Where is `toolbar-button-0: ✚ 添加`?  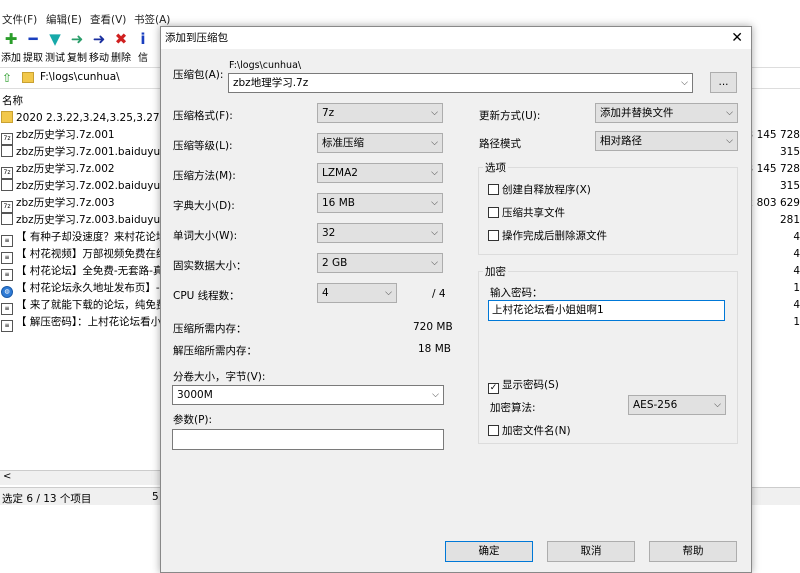
toolbar-button-0: ✚ 添加 is located at coordinates (11, 47).